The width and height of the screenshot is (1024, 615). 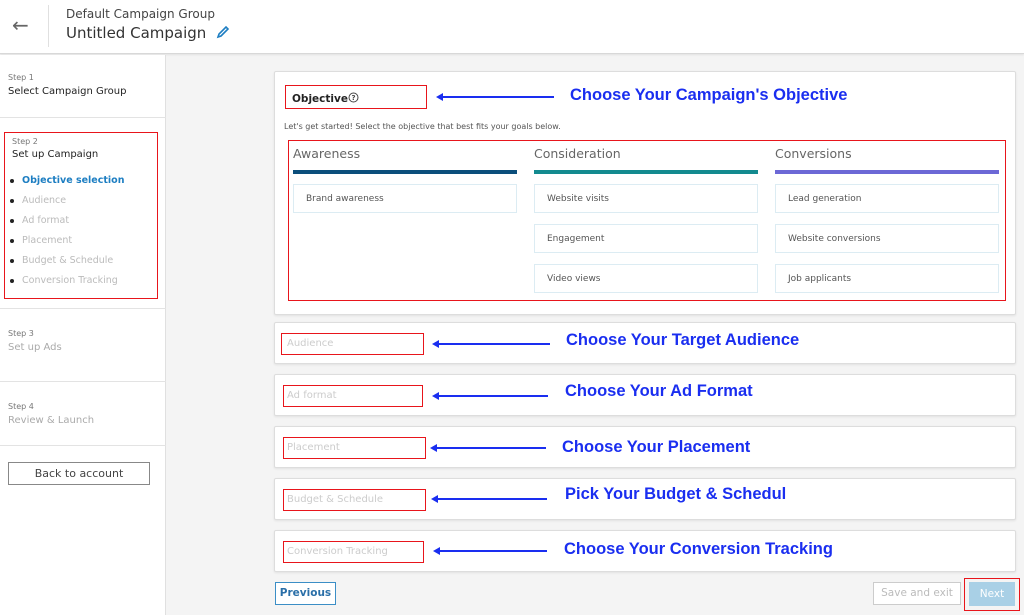 I want to click on sidebar-step-4: Step 4 Review & Launch, so click(x=83, y=414).